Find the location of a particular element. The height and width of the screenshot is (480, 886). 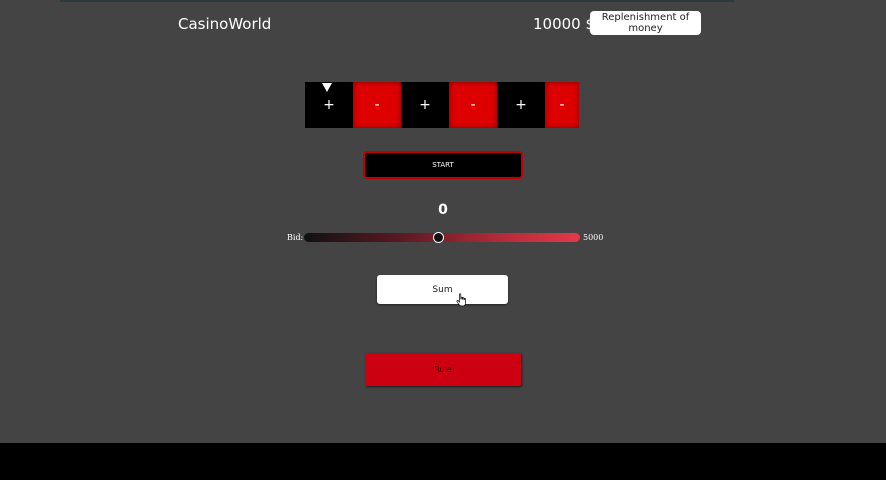

bid-max-label: 5000 is located at coordinates (593, 237).